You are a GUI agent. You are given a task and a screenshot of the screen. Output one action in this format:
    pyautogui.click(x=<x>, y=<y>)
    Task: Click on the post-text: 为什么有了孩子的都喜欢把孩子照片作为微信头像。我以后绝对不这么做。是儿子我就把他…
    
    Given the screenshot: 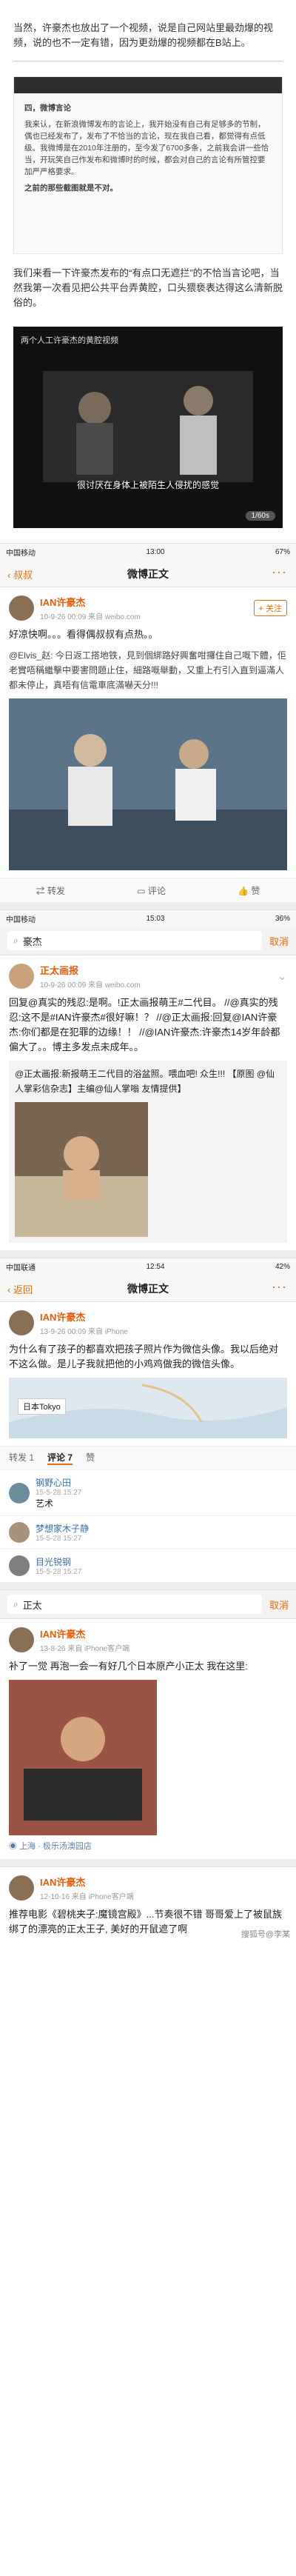 What is the action you would take?
    pyautogui.click(x=144, y=1356)
    